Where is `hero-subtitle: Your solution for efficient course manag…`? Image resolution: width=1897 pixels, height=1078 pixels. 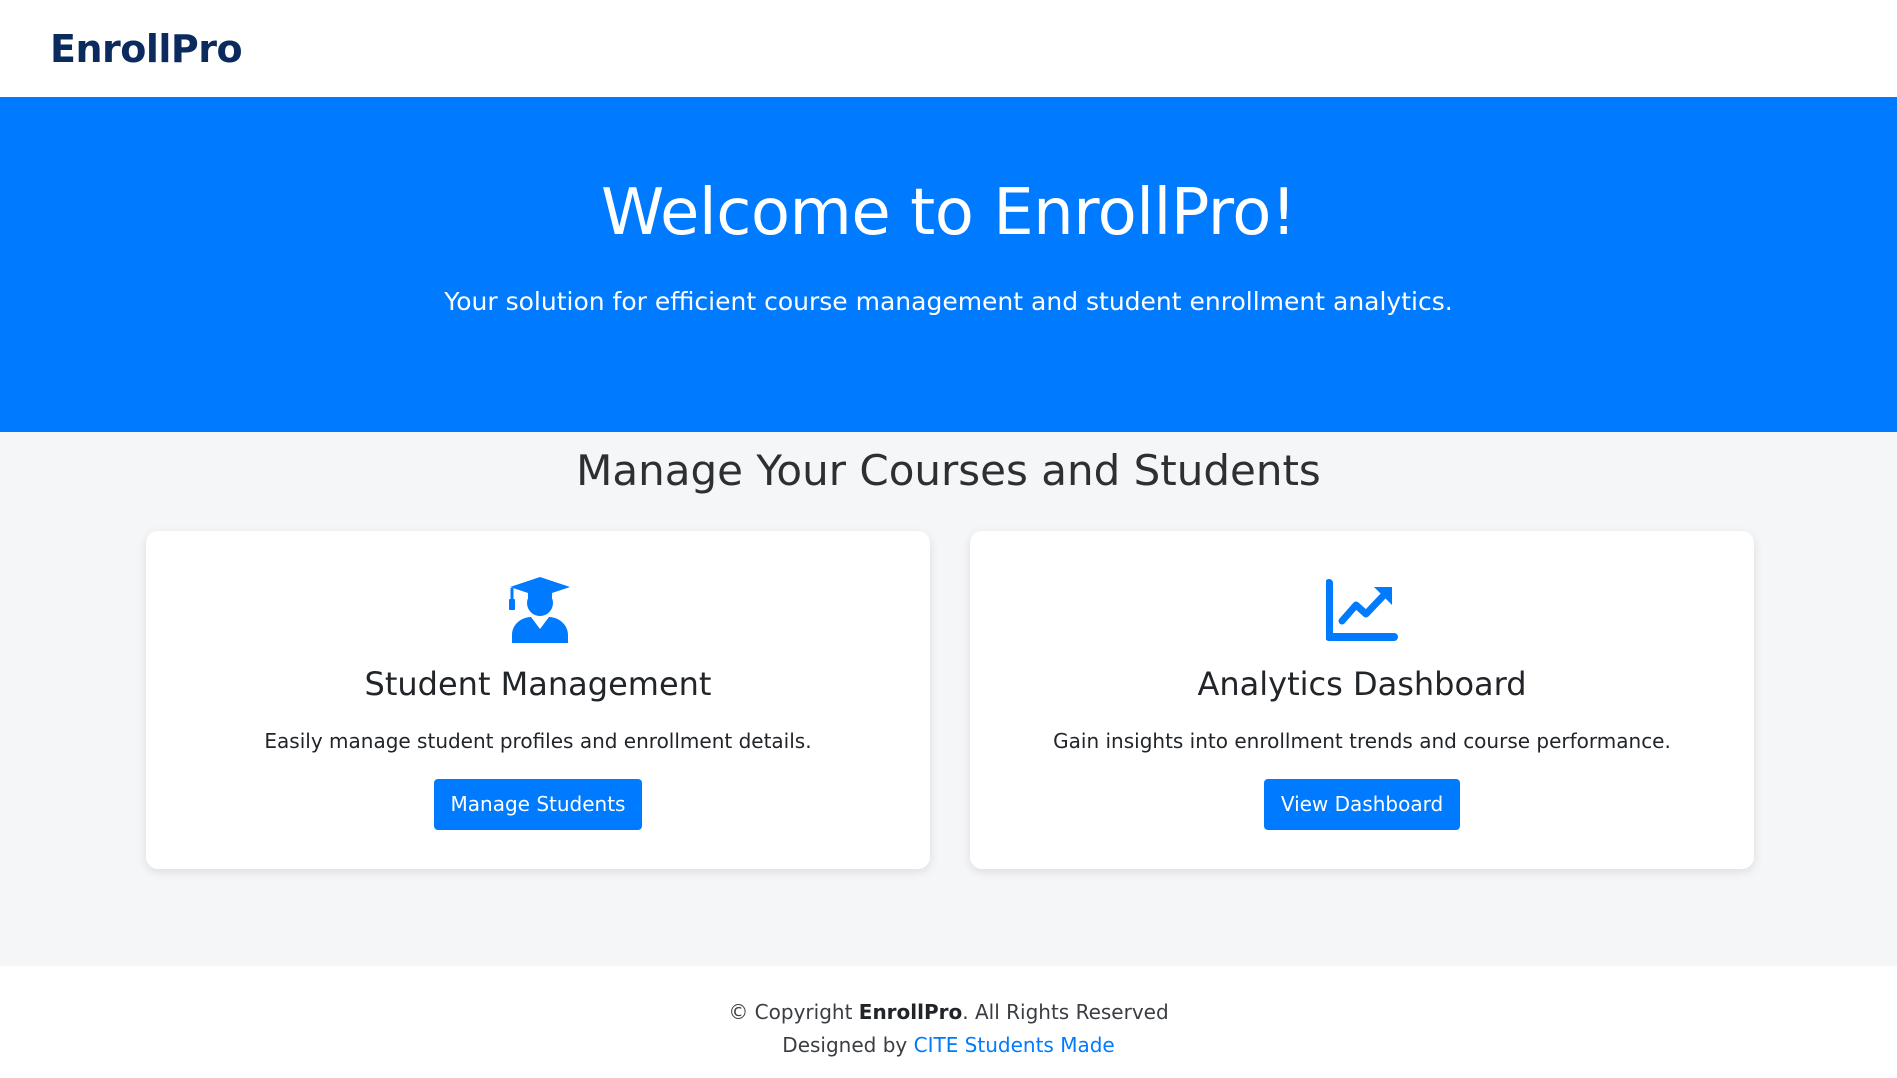 hero-subtitle: Your solution for efficient course manag… is located at coordinates (948, 301).